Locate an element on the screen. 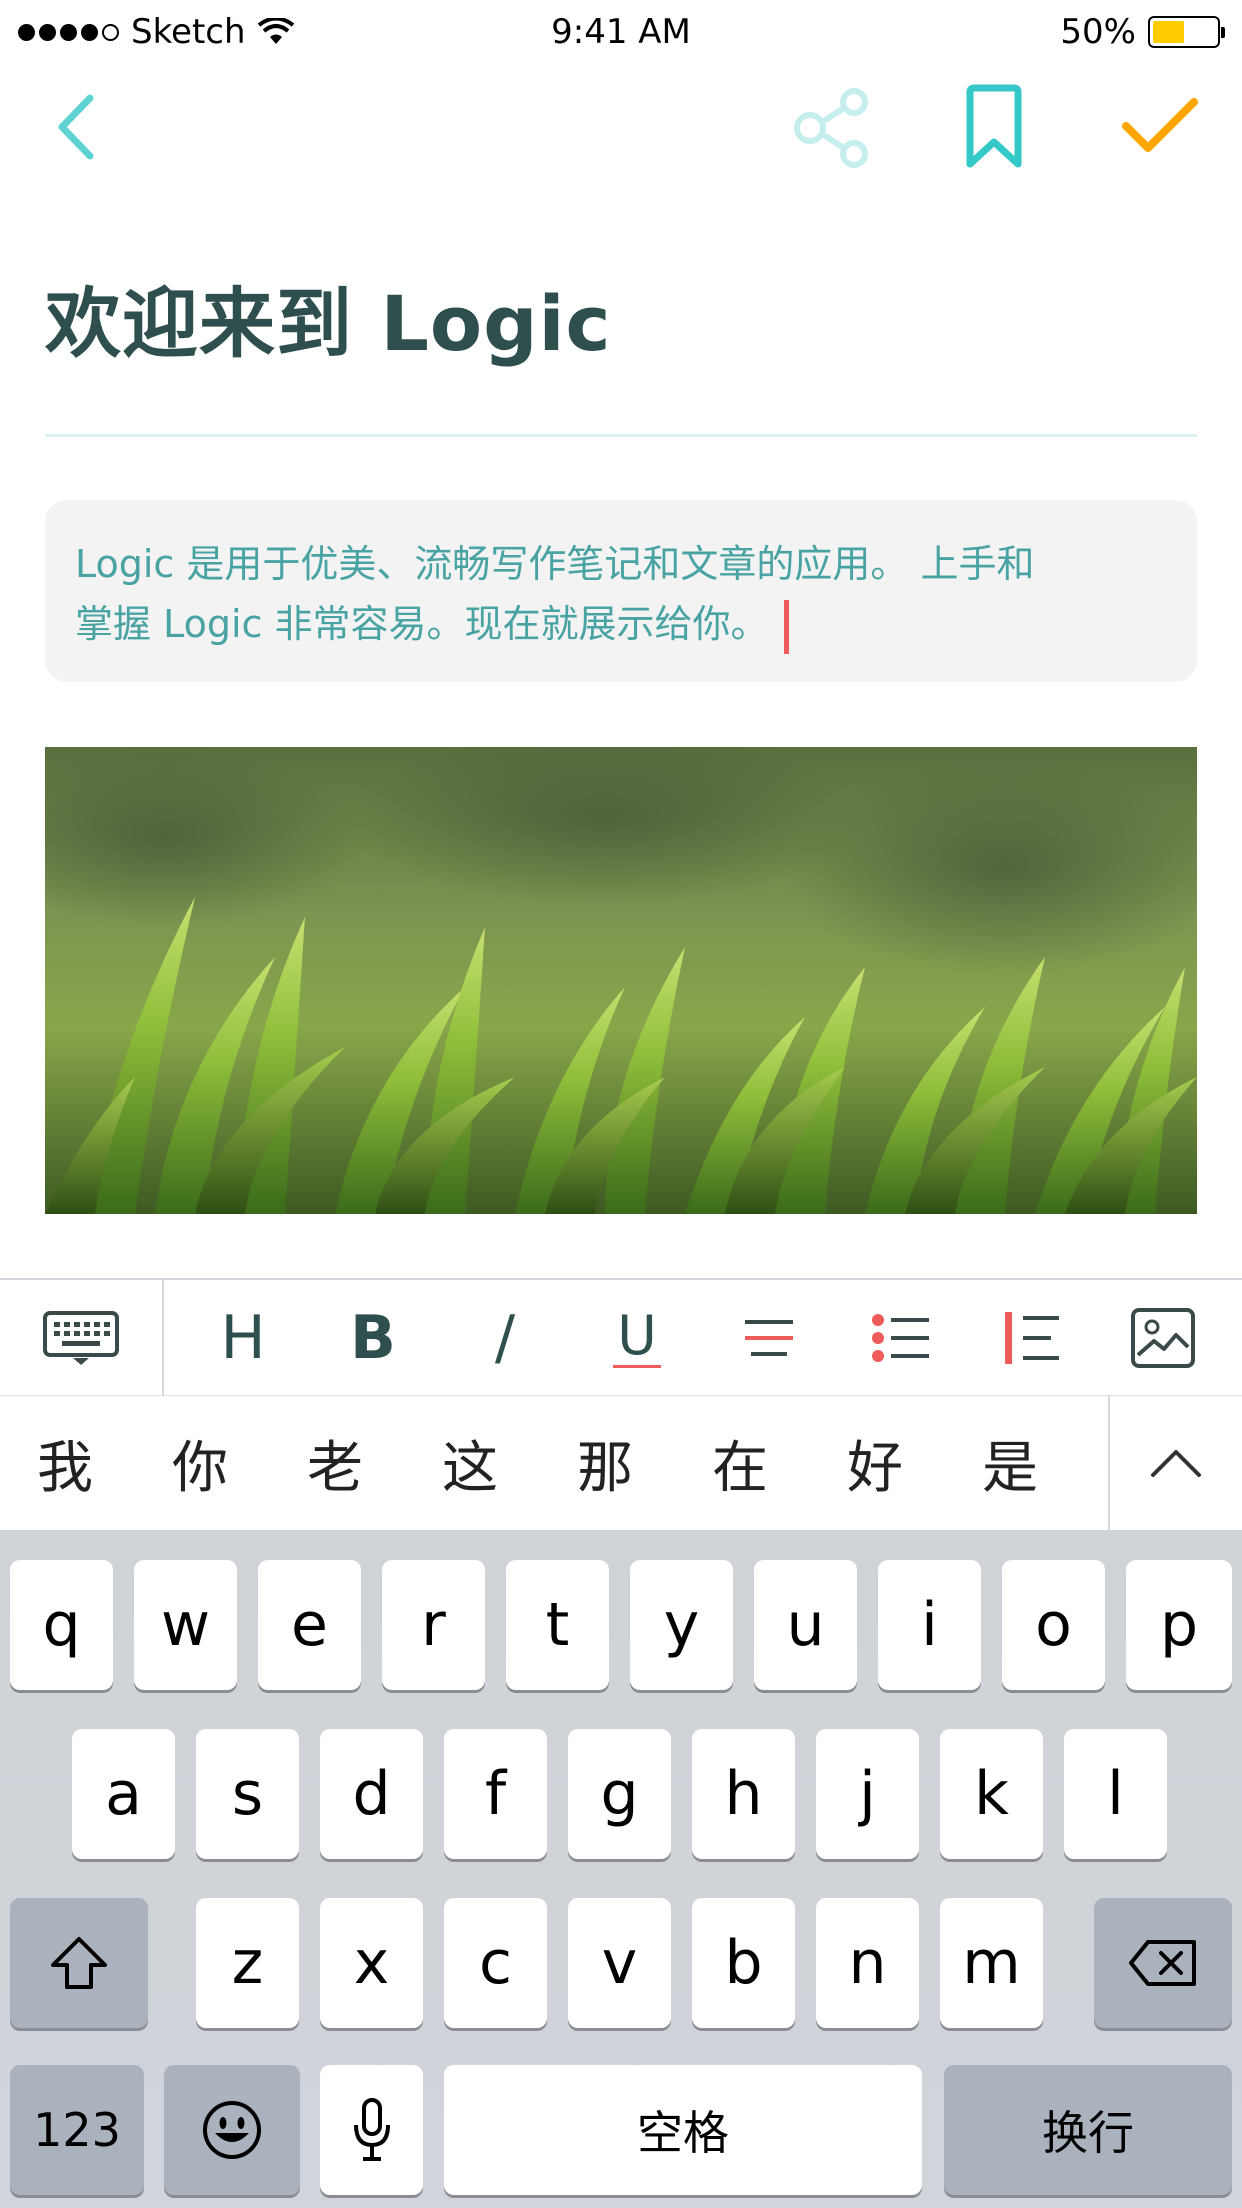  key-u: u is located at coordinates (805, 1625).